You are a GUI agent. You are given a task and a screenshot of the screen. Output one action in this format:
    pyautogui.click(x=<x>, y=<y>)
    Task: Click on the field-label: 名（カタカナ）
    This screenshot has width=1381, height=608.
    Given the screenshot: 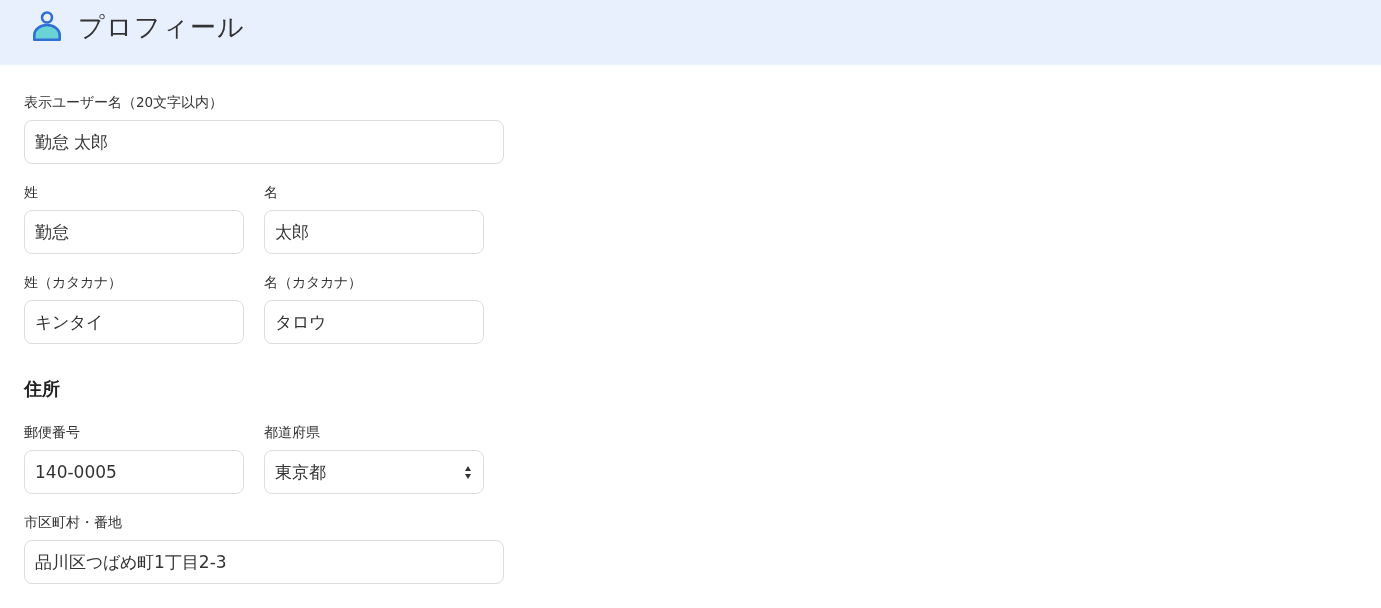 What is the action you would take?
    pyautogui.click(x=313, y=282)
    